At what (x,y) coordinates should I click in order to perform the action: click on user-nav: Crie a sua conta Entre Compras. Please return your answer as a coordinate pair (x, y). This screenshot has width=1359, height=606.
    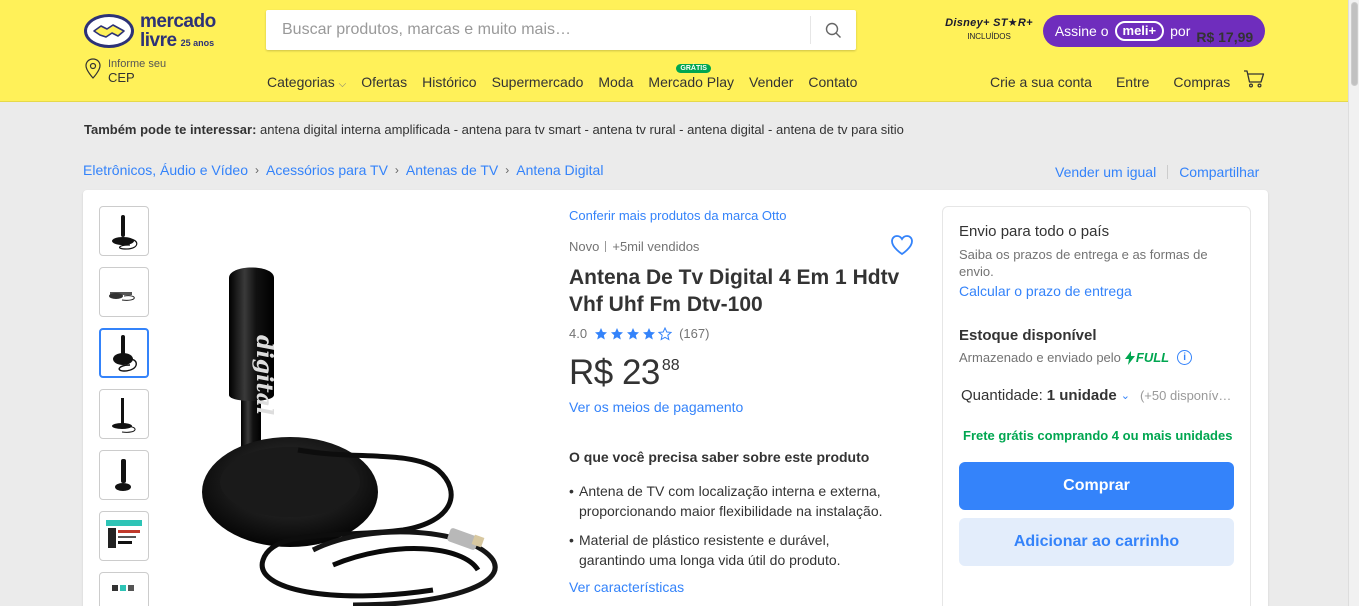
    Looking at the image, I should click on (1110, 82).